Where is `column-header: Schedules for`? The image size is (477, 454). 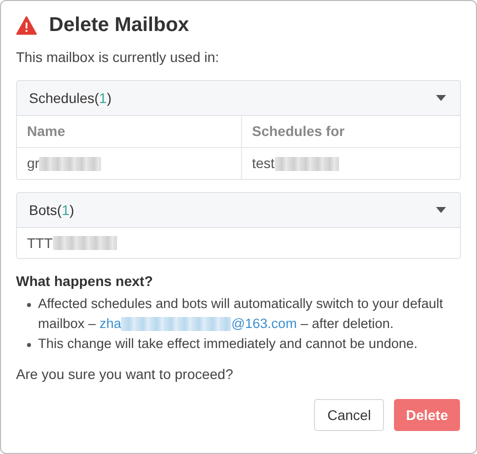
column-header: Schedules for is located at coordinates (350, 131).